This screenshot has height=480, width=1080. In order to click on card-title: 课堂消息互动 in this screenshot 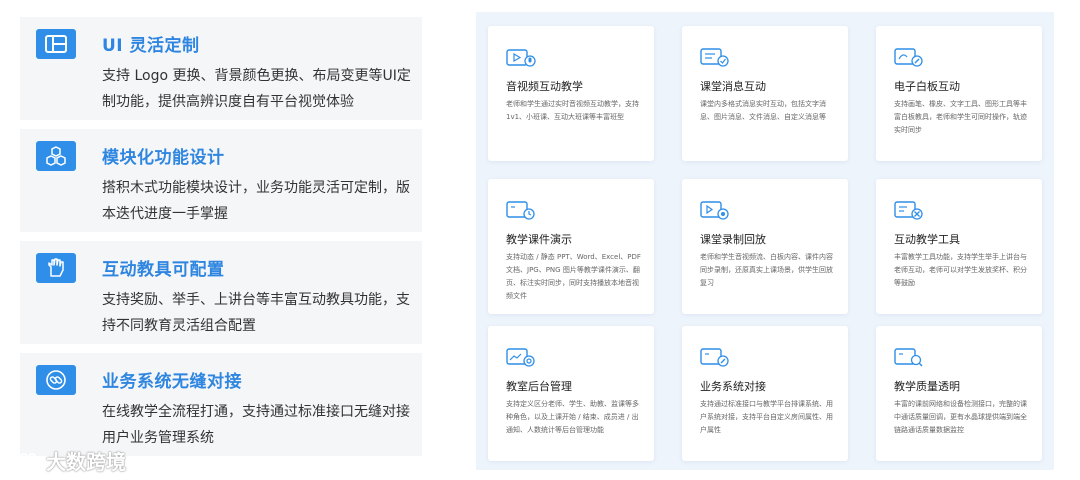, I will do `click(733, 86)`.